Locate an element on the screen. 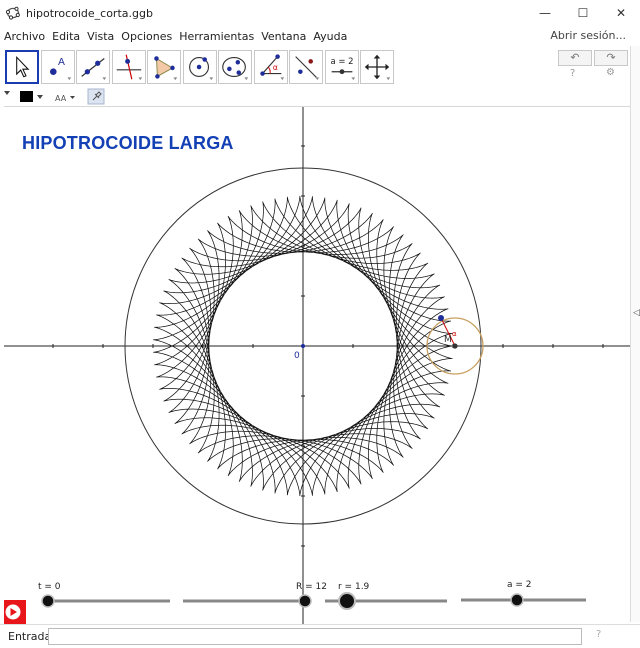 The image size is (640, 648). input-field is located at coordinates (315, 636).